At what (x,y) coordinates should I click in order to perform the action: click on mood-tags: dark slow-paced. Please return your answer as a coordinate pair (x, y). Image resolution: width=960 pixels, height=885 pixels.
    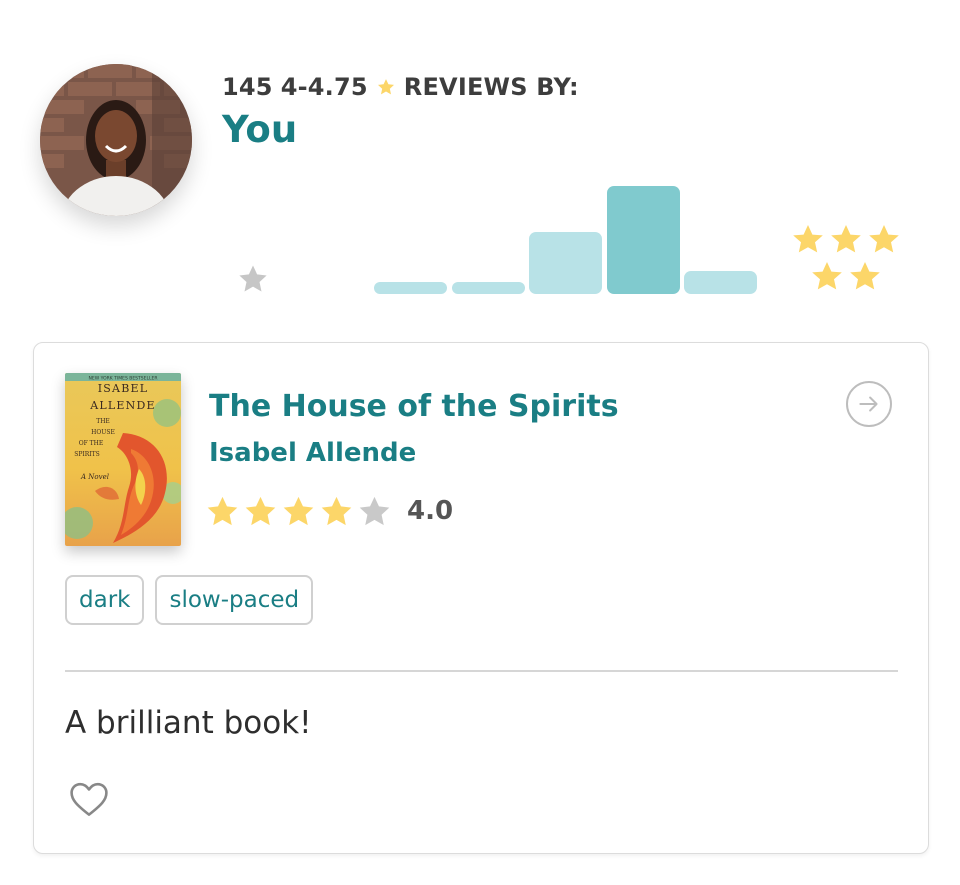
    Looking at the image, I should click on (189, 600).